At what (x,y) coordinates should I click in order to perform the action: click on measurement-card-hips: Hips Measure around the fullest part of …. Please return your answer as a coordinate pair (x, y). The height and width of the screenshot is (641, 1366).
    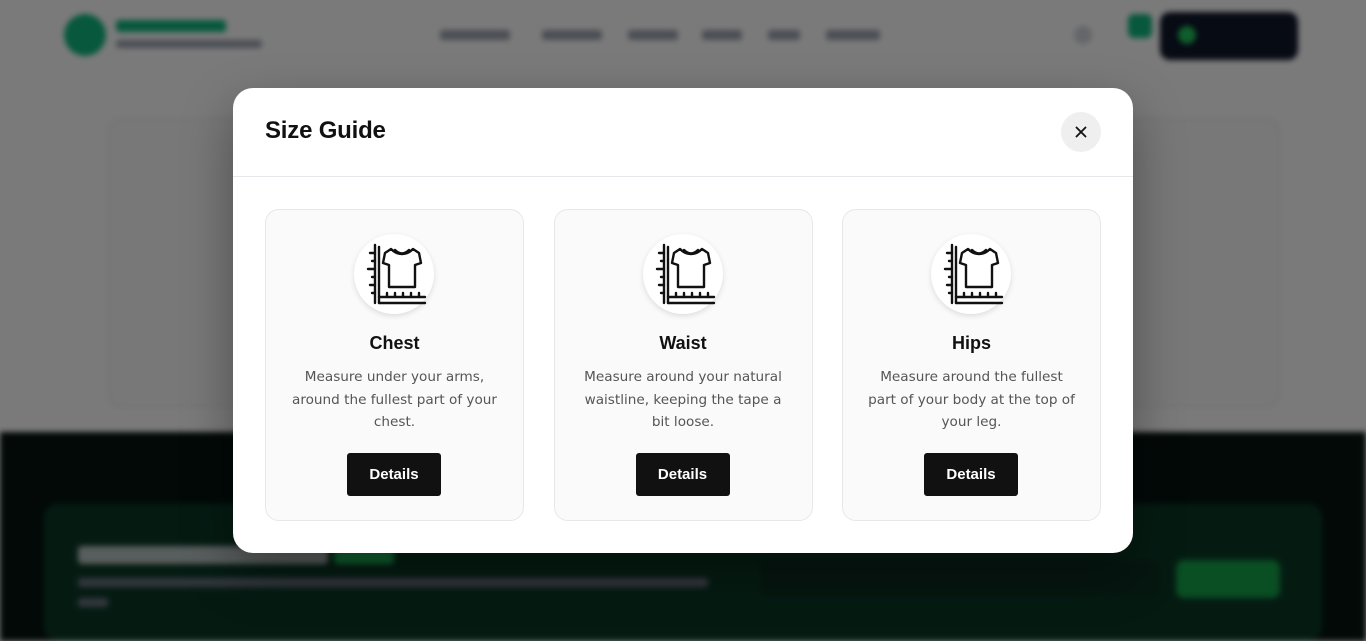
    Looking at the image, I should click on (971, 365).